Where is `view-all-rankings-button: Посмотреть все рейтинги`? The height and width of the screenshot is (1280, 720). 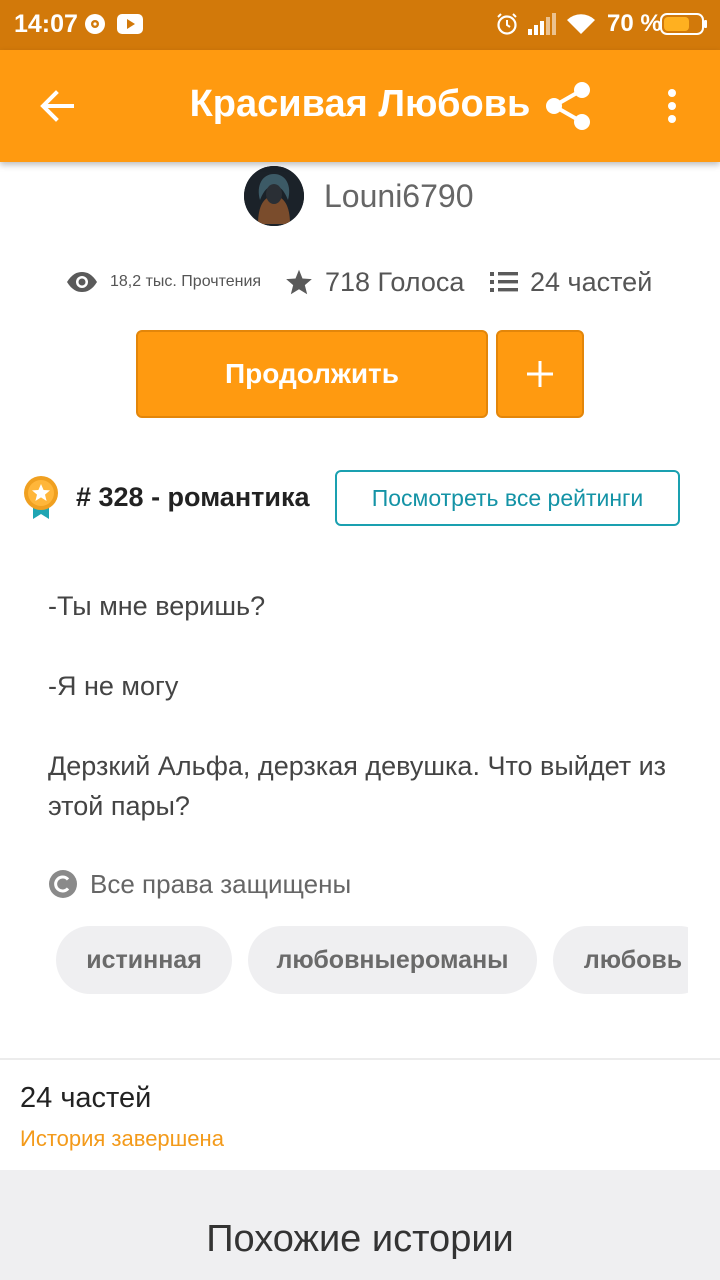
view-all-rankings-button: Посмотреть все рейтинги is located at coordinates (507, 498).